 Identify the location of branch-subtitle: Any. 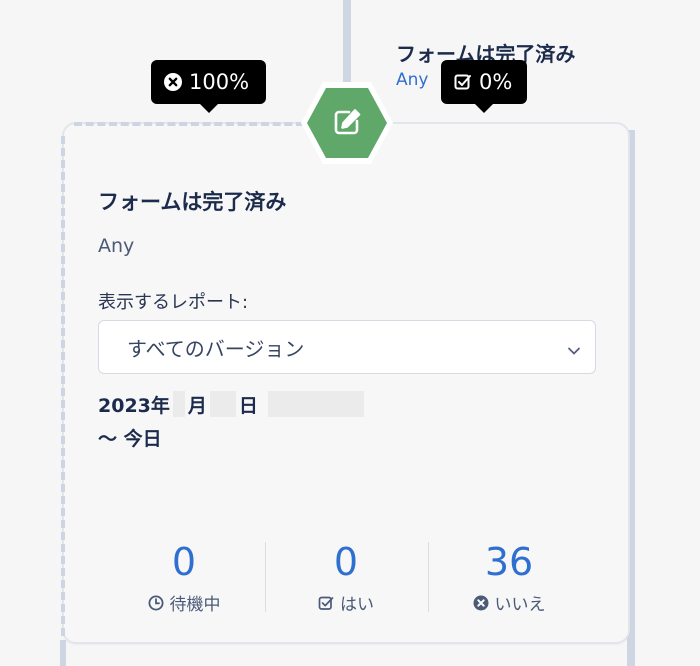
(412, 80).